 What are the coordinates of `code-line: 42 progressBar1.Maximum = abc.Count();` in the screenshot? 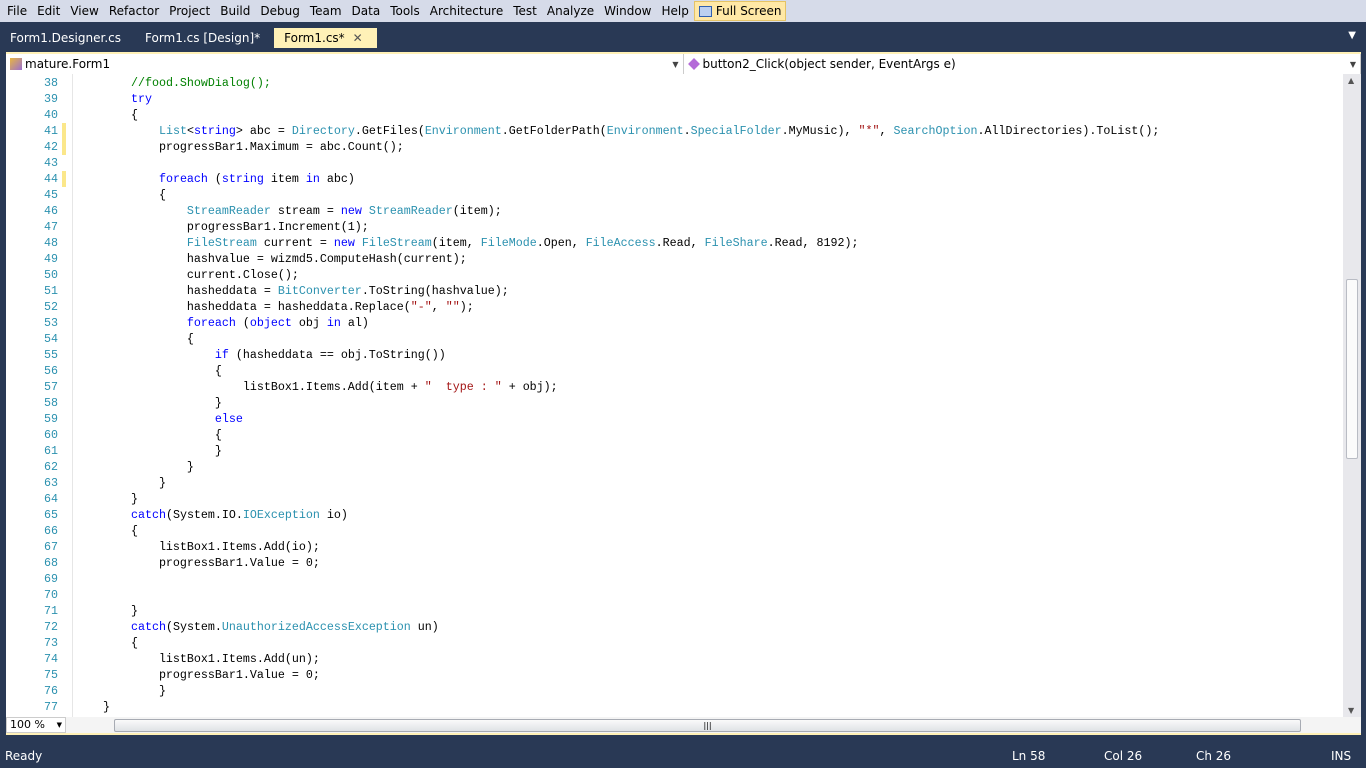 It's located at (673, 147).